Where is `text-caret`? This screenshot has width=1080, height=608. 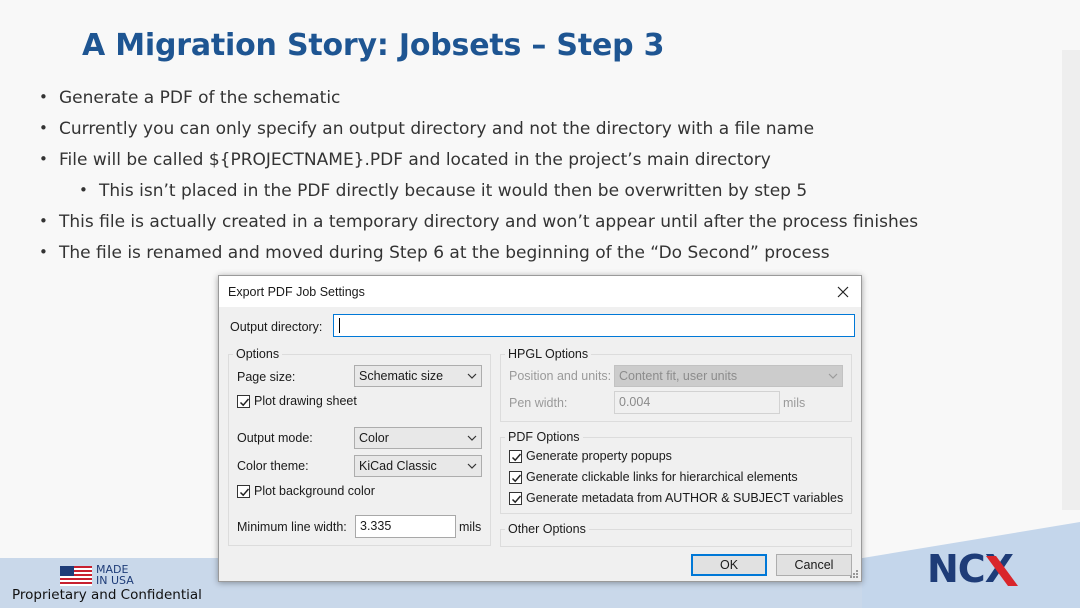
text-caret is located at coordinates (339, 325).